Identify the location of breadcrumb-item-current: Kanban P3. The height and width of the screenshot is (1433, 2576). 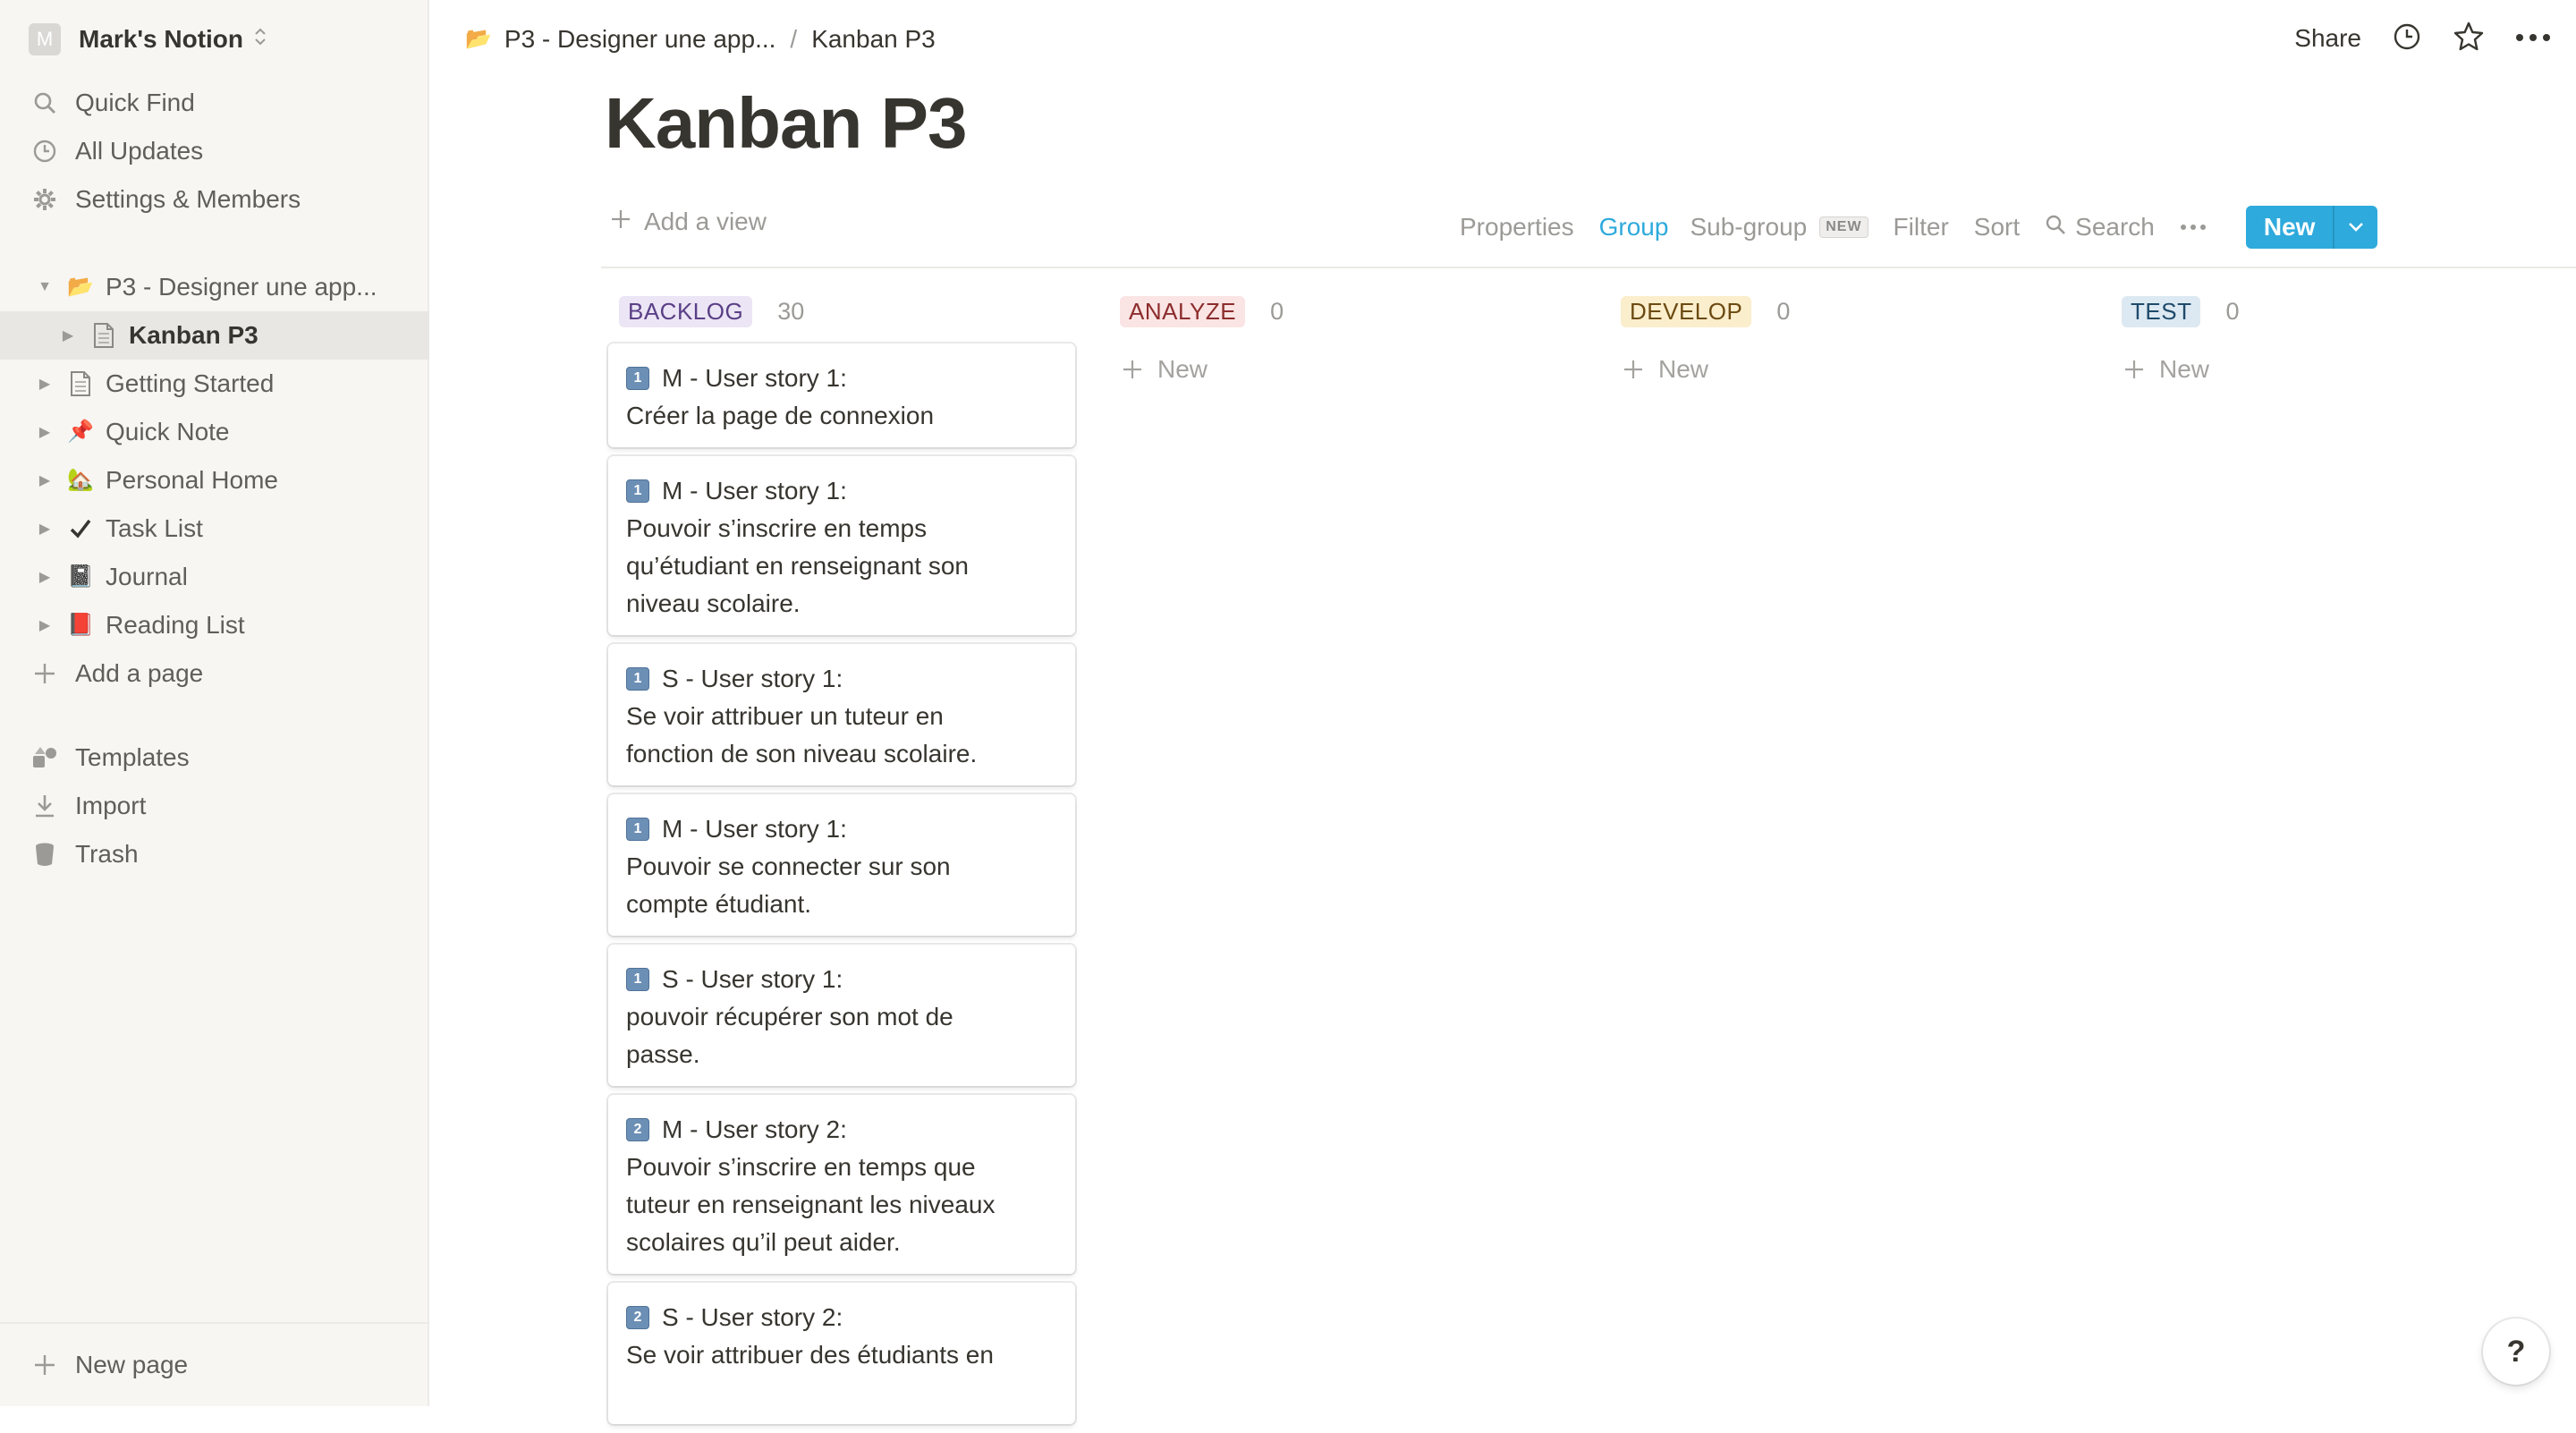
(873, 39).